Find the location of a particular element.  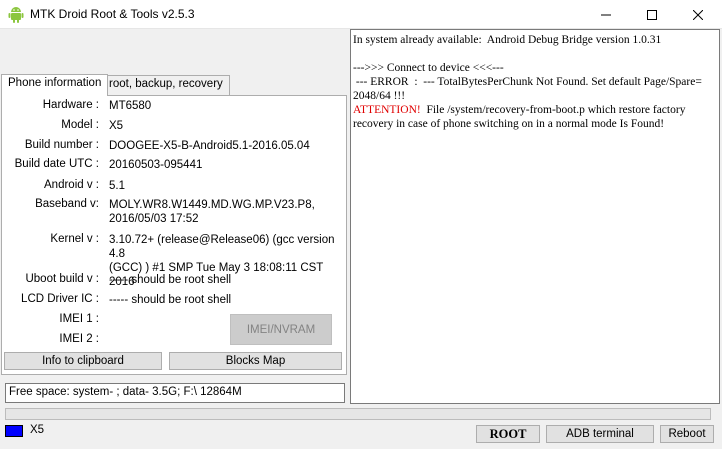

minimize-icon is located at coordinates (606, 14).